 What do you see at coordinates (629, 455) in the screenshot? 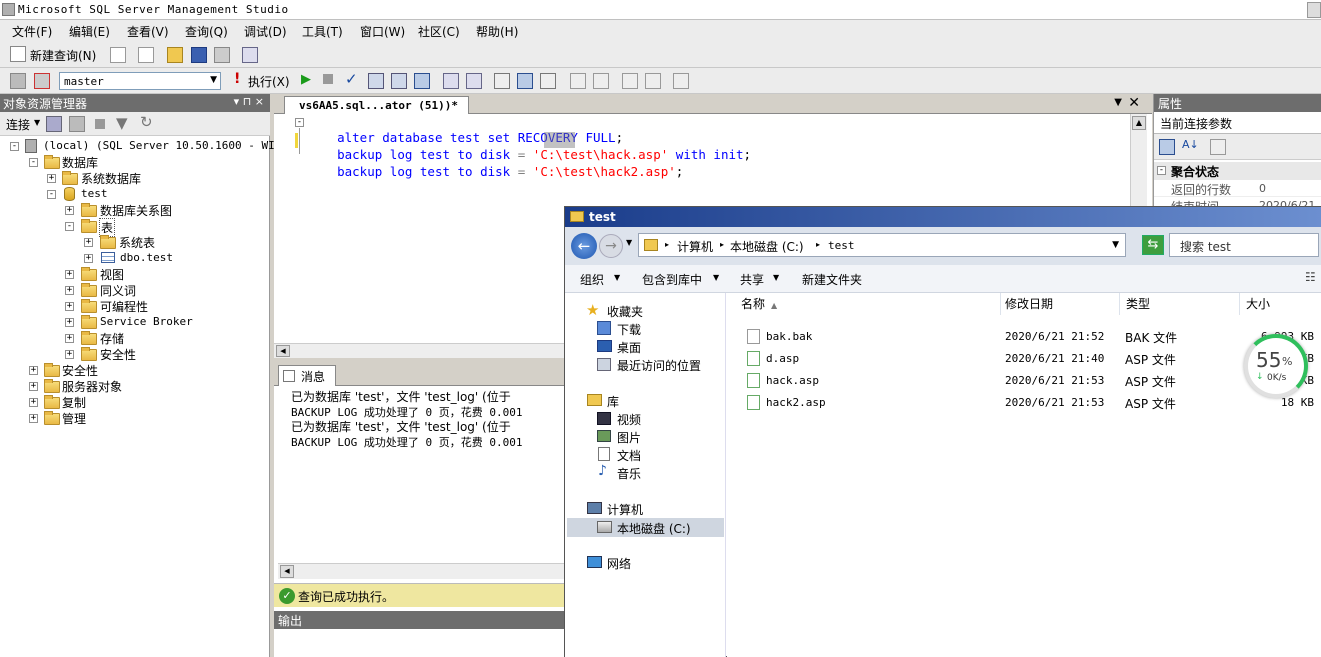
I see `nav-documents: 文档` at bounding box center [629, 455].